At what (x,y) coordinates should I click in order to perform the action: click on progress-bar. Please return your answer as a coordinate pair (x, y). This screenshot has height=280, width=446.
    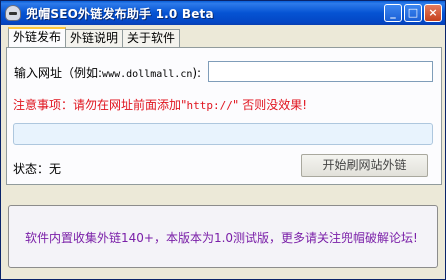
    Looking at the image, I should click on (223, 134).